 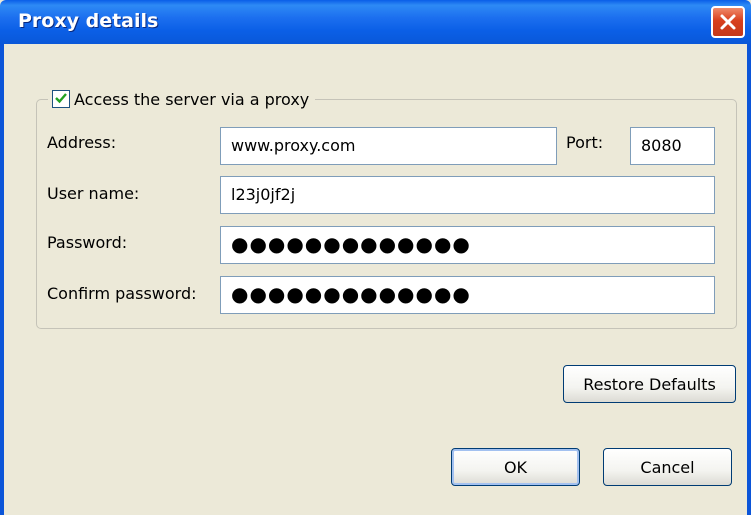 I want to click on username-label: User name:, so click(x=93, y=193).